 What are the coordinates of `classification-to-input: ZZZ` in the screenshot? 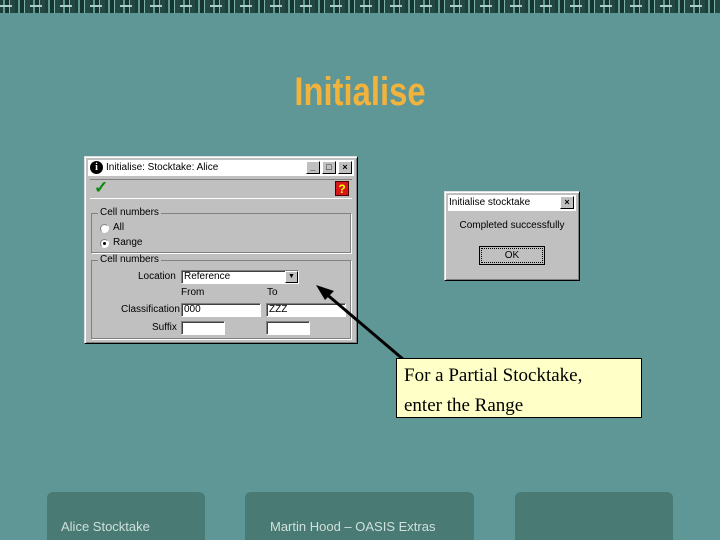 It's located at (306, 310).